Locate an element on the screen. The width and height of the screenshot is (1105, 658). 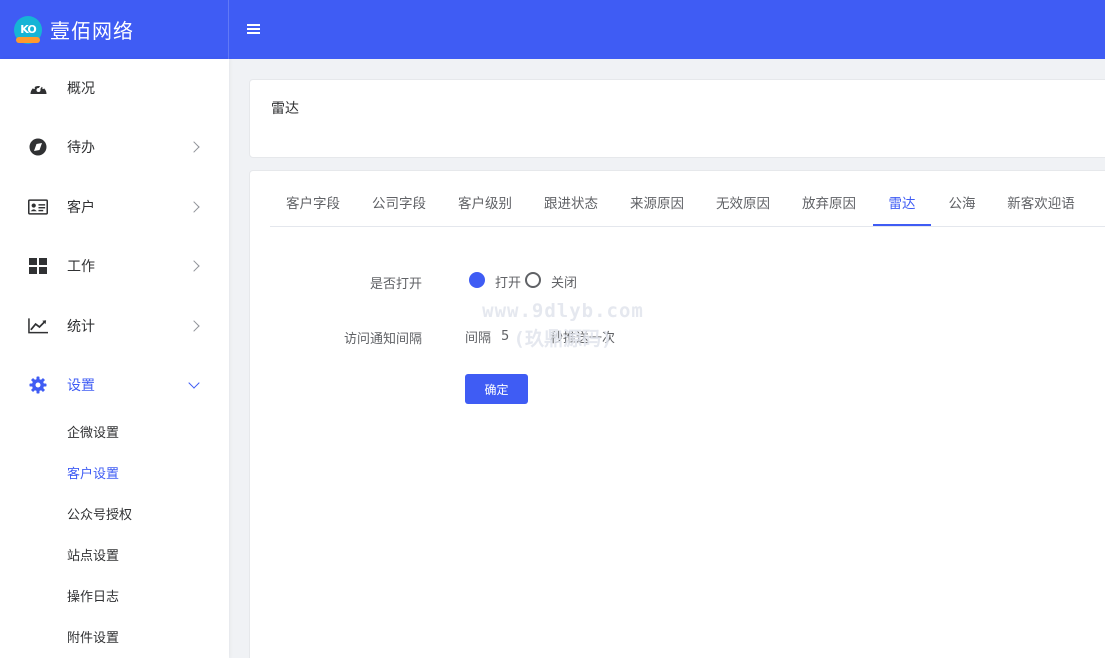
sidebar-subitem-label: 站点设置 is located at coordinates (93, 556).